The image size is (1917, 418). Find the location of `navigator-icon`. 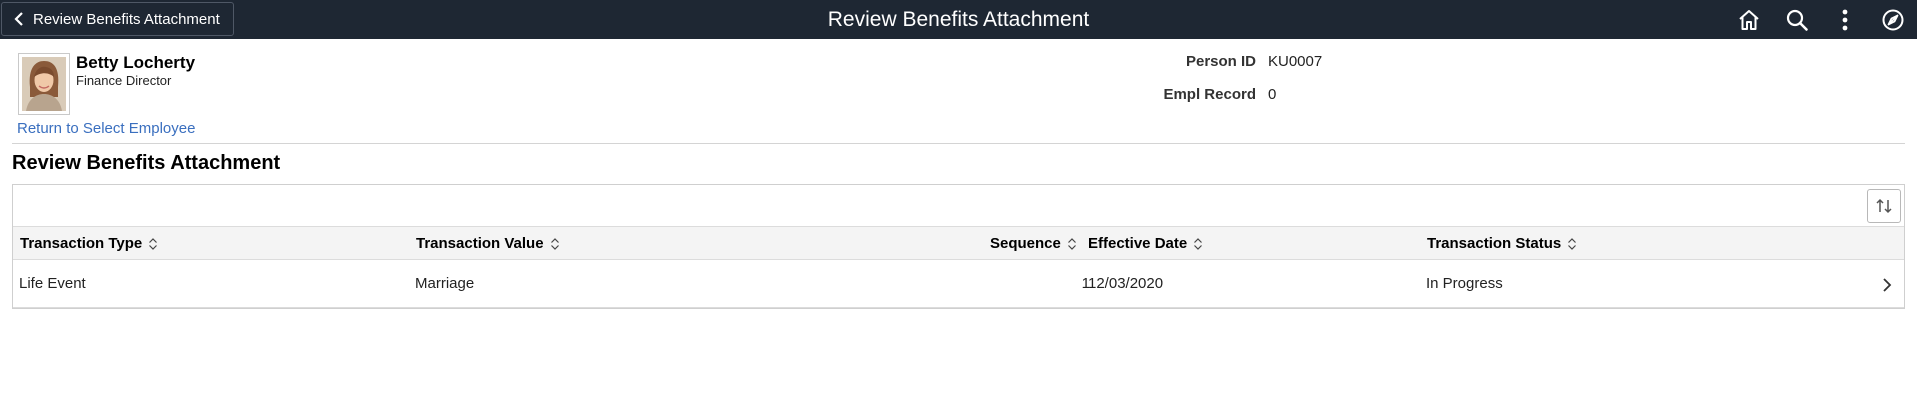

navigator-icon is located at coordinates (1893, 20).